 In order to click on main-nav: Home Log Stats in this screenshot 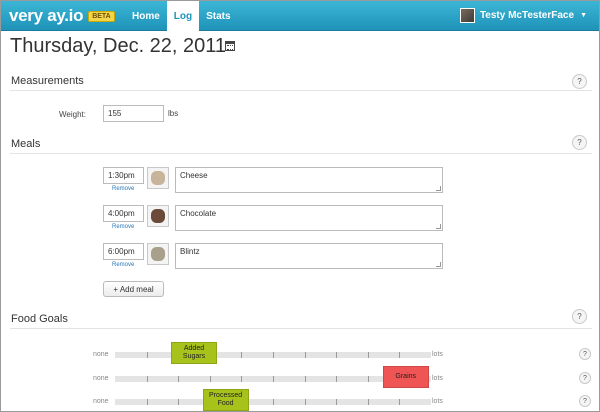, I will do `click(181, 16)`.